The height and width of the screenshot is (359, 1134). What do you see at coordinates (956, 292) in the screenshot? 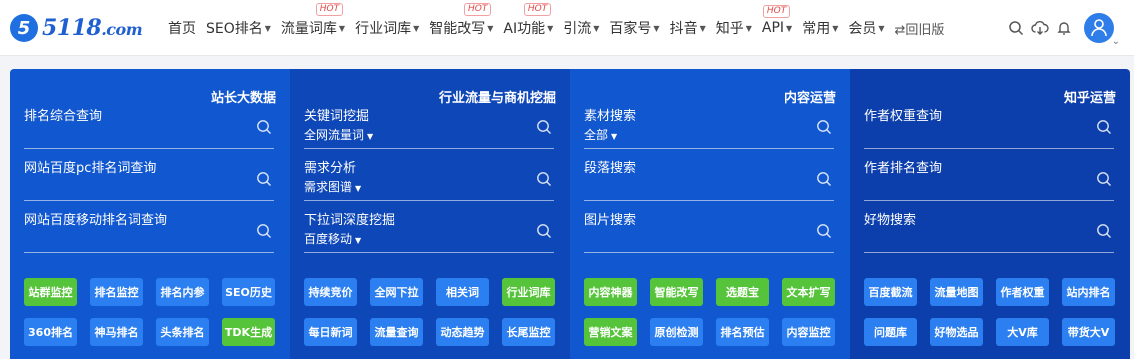
I see `tool-button: 流量地图` at bounding box center [956, 292].